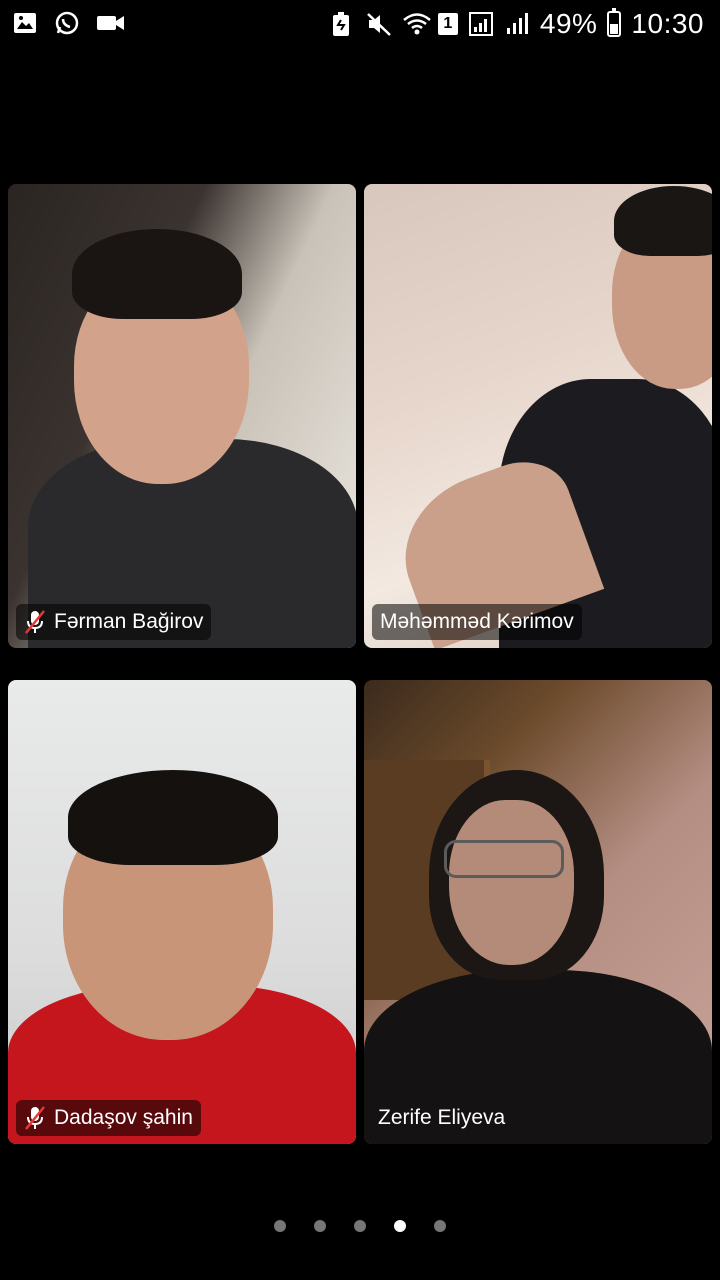 Image resolution: width=720 pixels, height=1280 pixels. I want to click on participant-name: Zerife Eliyeva, so click(442, 1117).